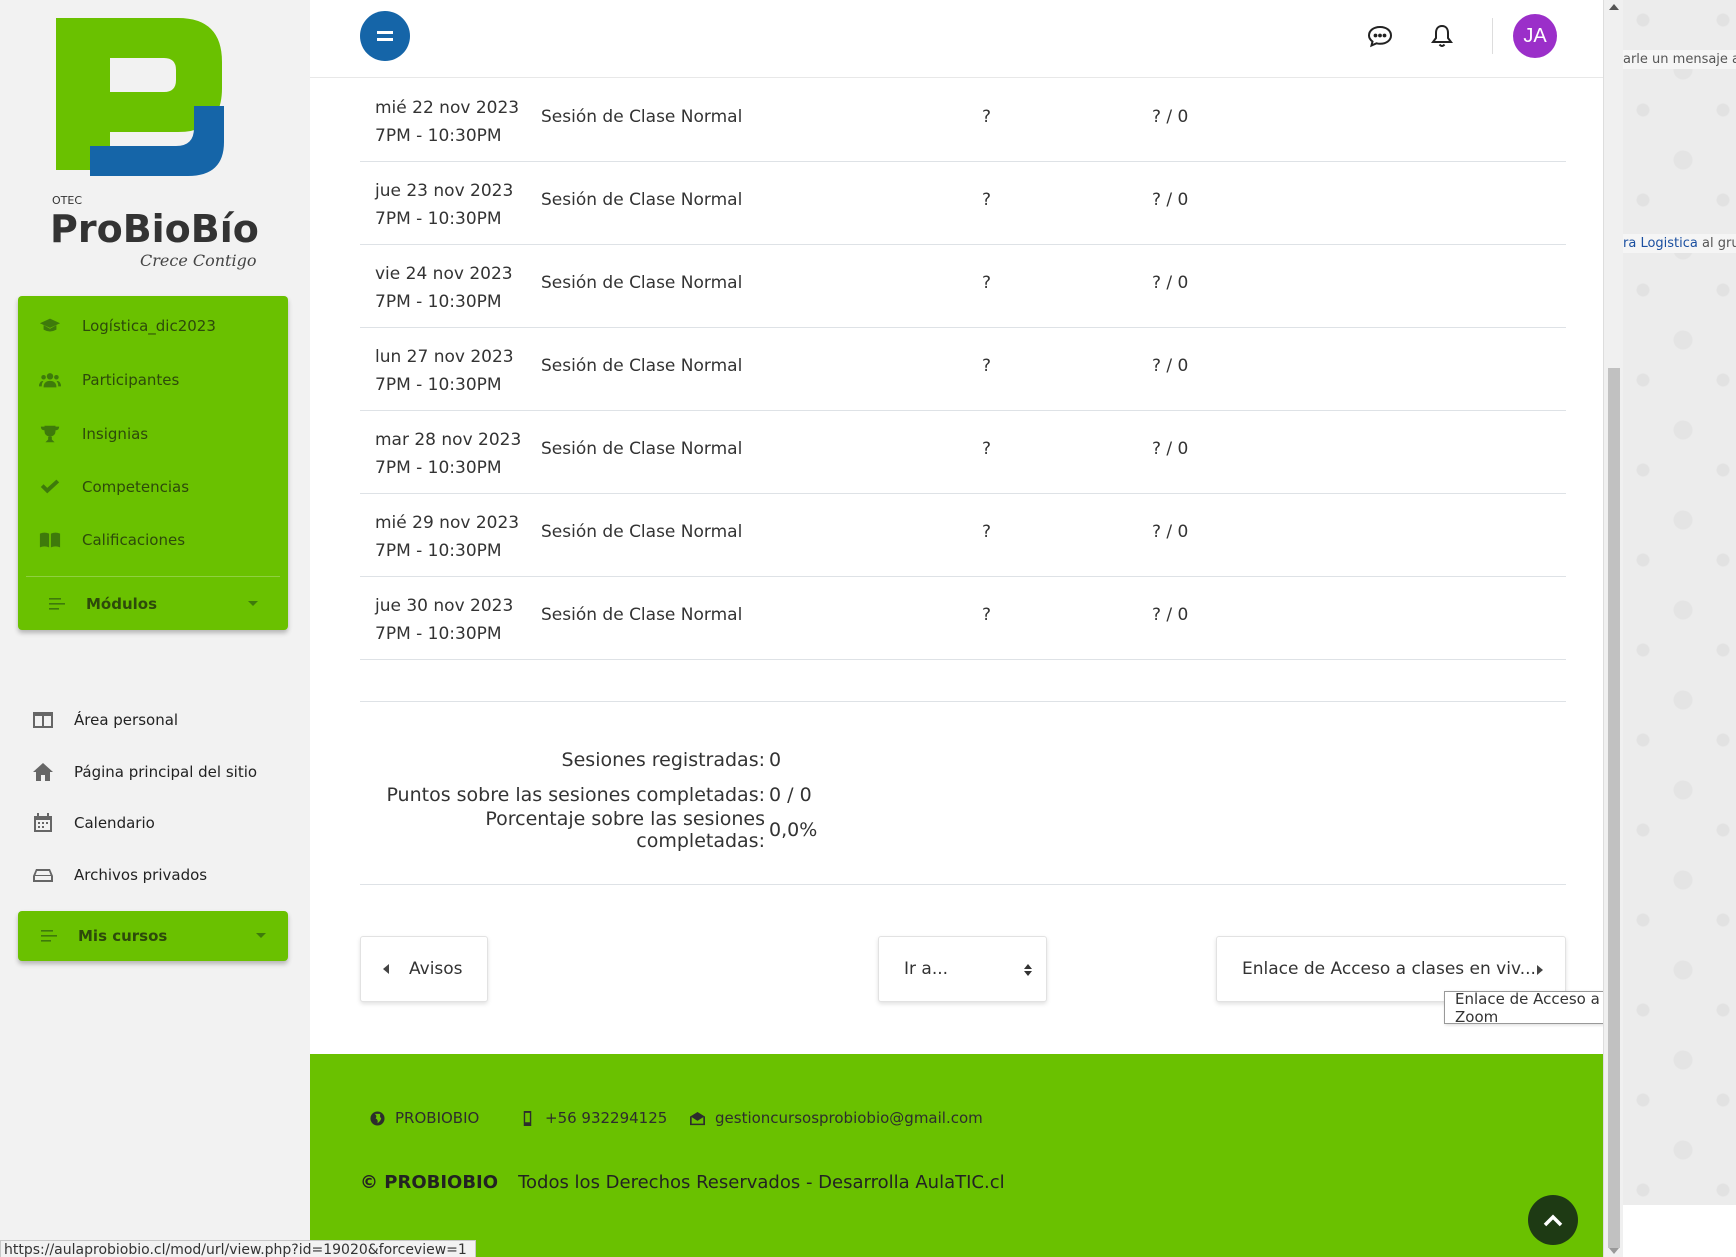 The height and width of the screenshot is (1257, 1736). Describe the element at coordinates (158, 144) in the screenshot. I see `site-logo: OTEC ProBioBío Crece Contigo` at that location.